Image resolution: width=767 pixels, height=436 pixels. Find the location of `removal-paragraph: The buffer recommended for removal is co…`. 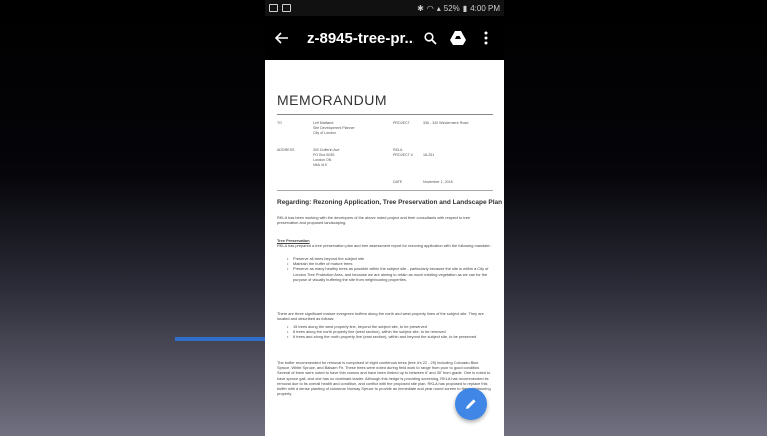

removal-paragraph: The buffer recommended for removal is co… is located at coordinates (384, 378).